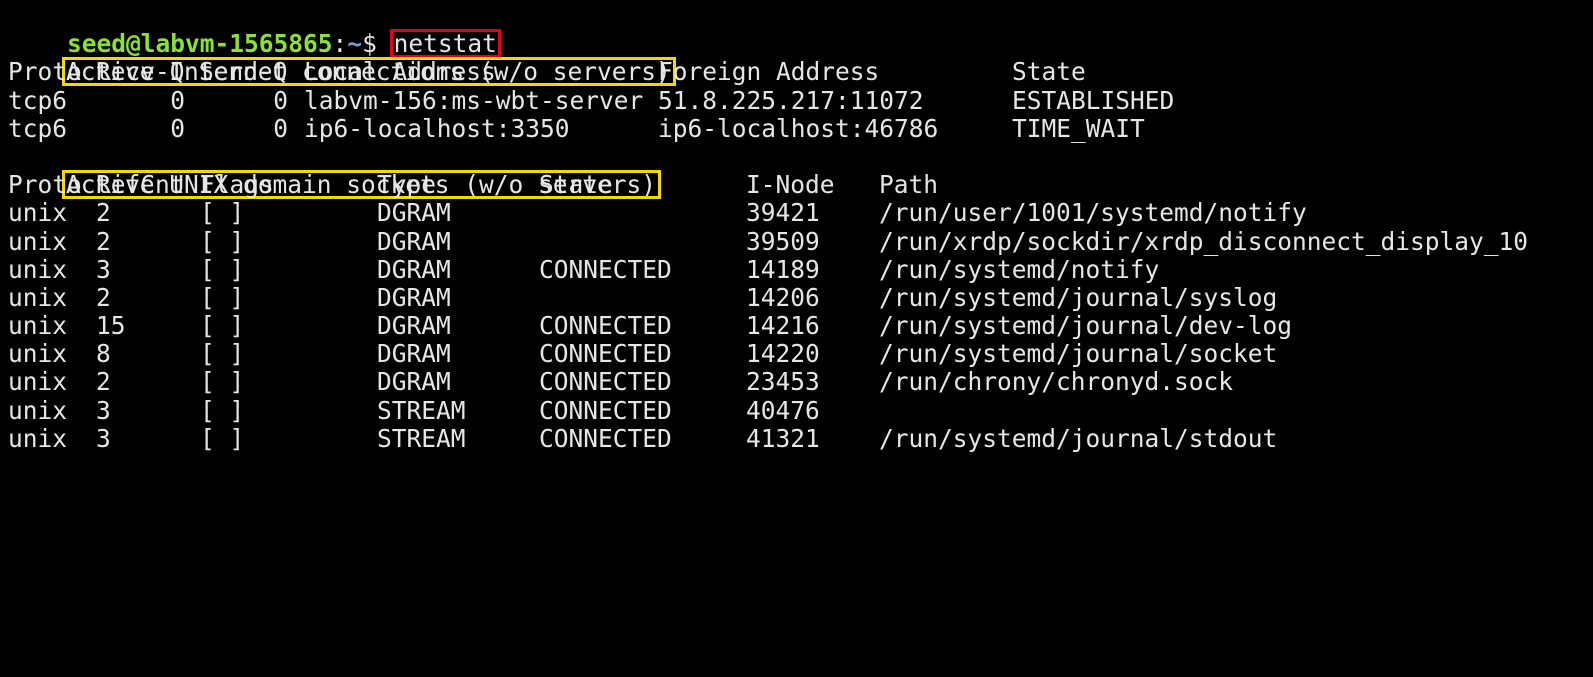 The width and height of the screenshot is (1593, 677). What do you see at coordinates (783, 382) in the screenshot?
I see `unix-inode: 23453` at bounding box center [783, 382].